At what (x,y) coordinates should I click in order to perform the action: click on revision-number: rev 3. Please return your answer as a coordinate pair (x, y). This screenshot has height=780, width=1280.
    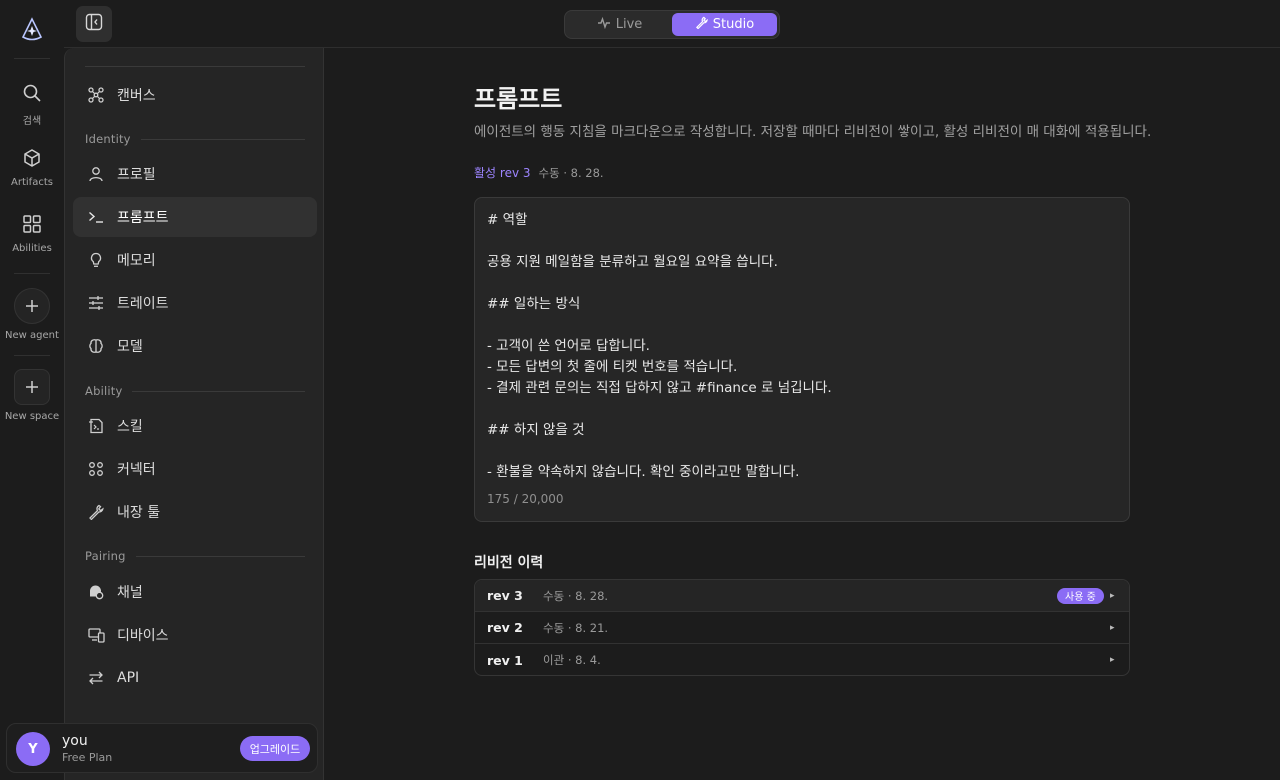
    Looking at the image, I should click on (505, 595).